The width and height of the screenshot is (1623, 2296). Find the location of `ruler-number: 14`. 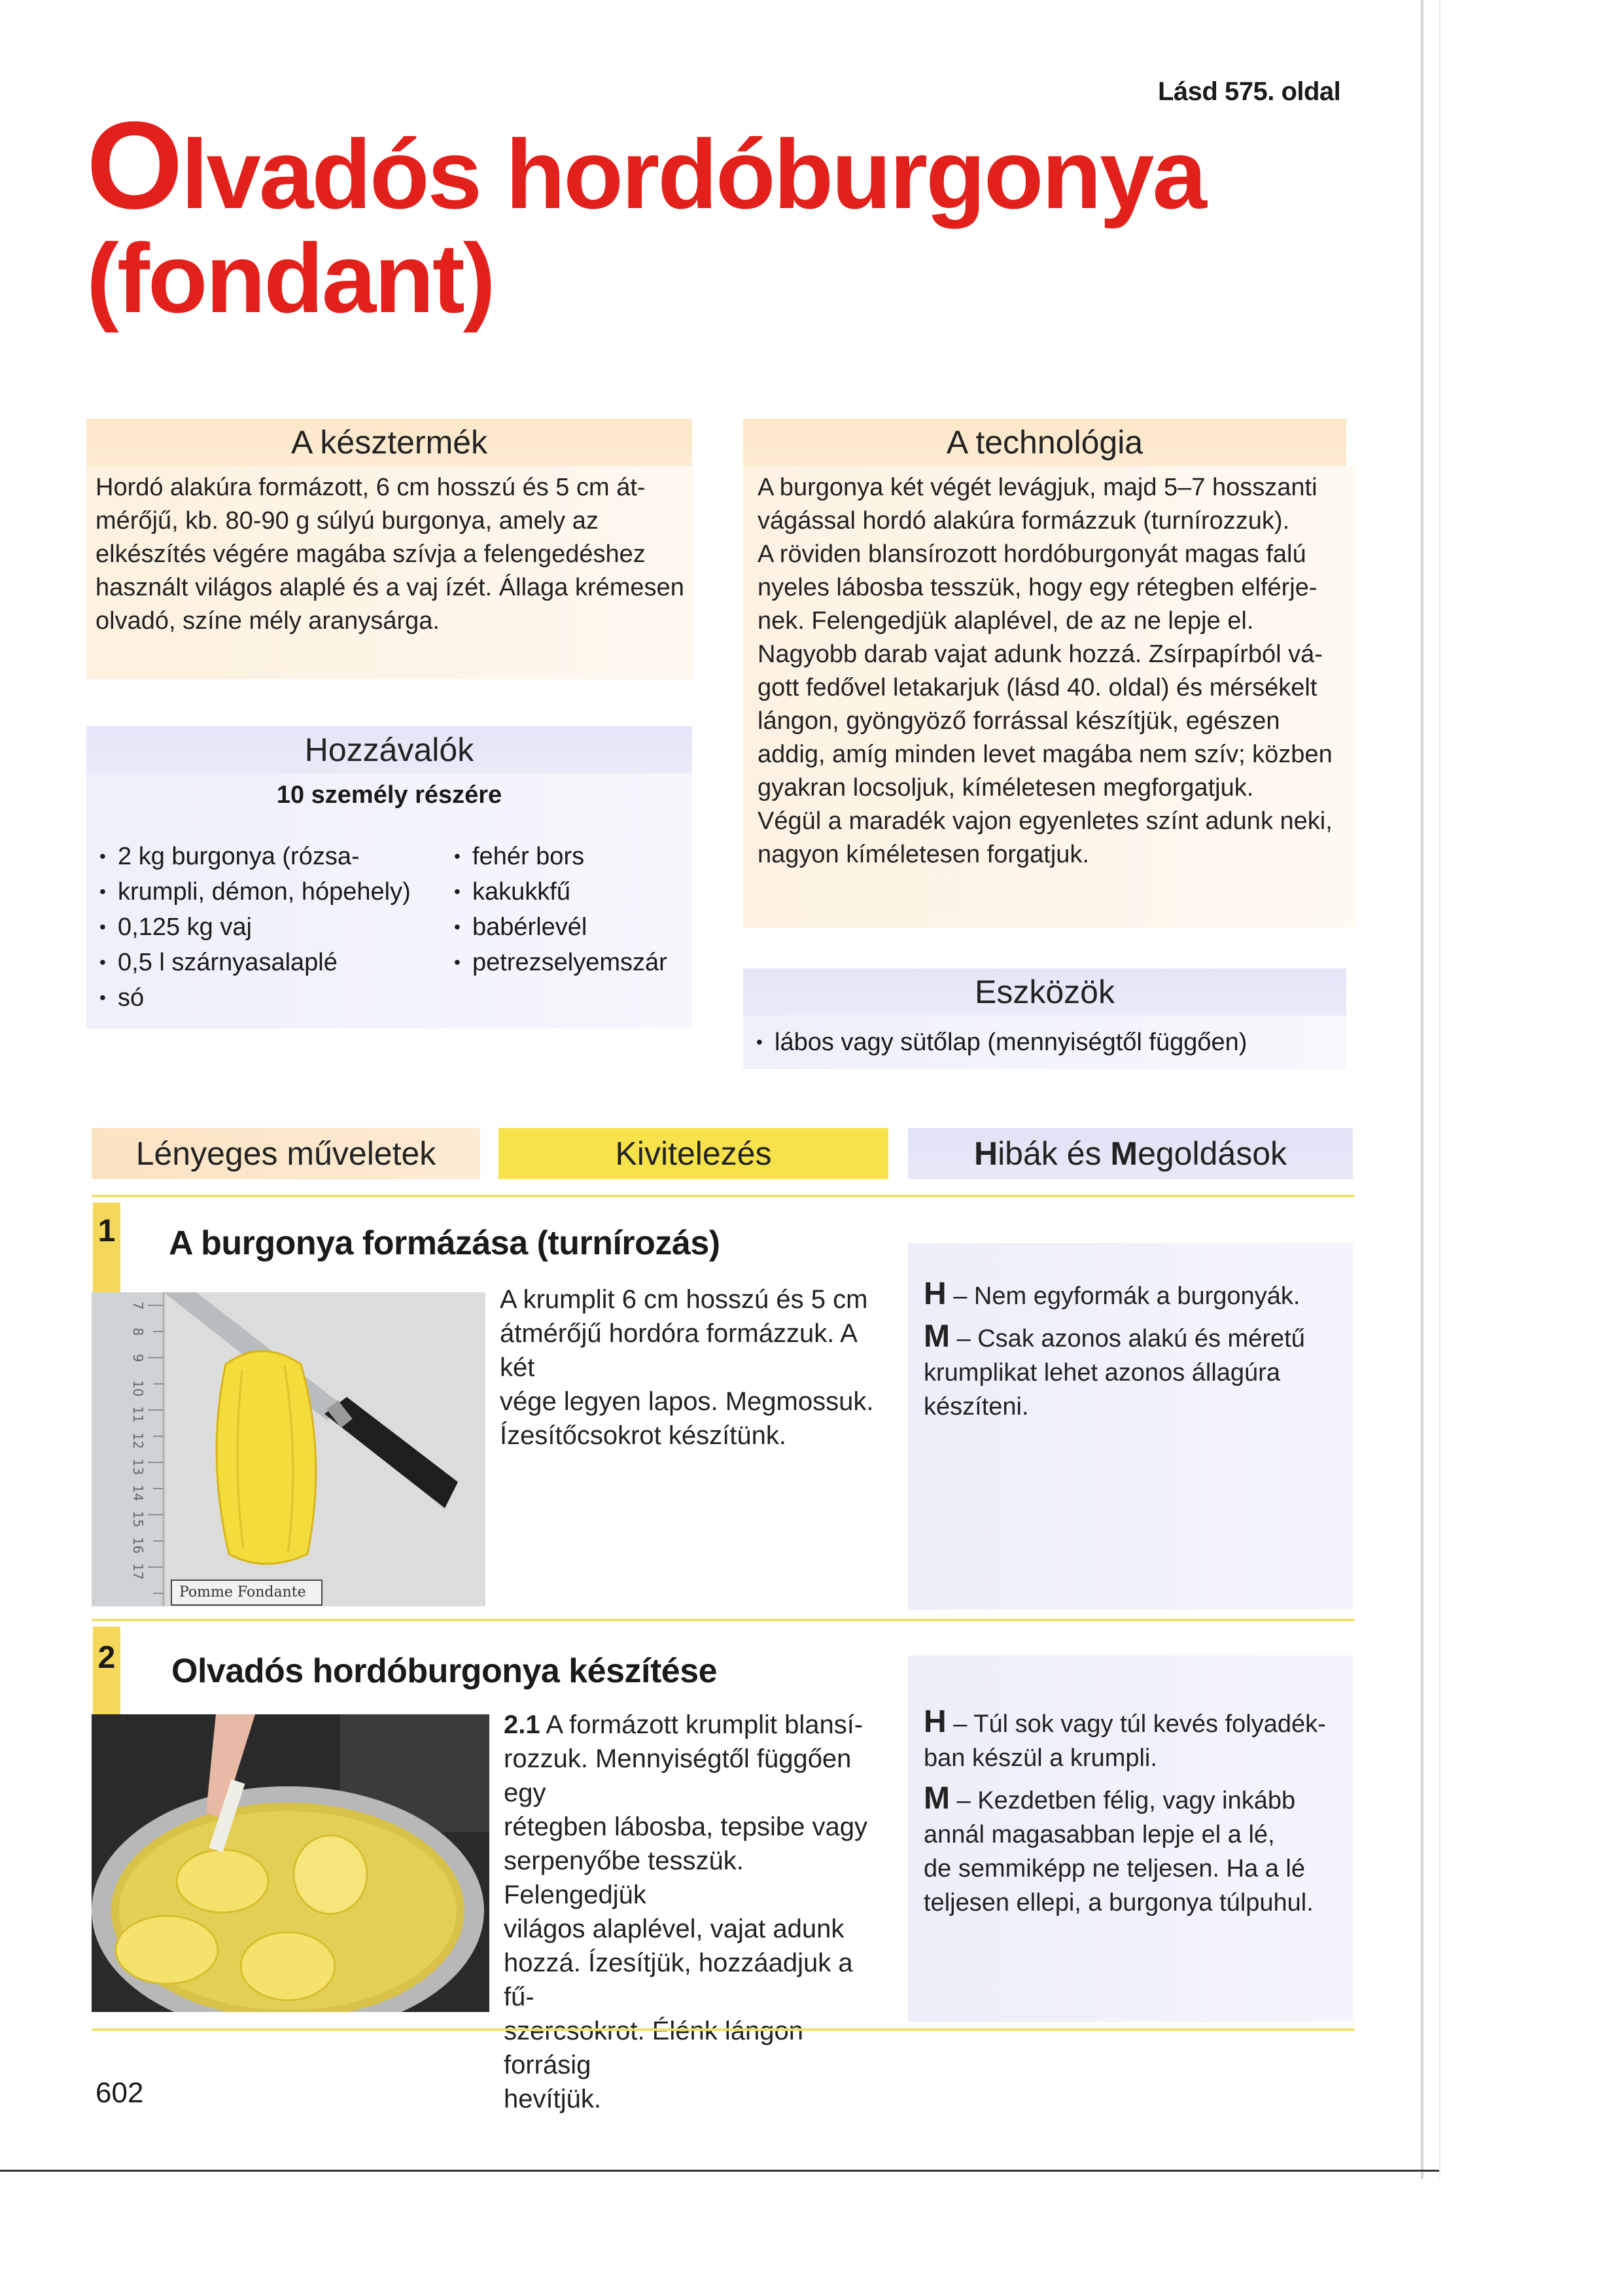

ruler-number: 14 is located at coordinates (138, 1493).